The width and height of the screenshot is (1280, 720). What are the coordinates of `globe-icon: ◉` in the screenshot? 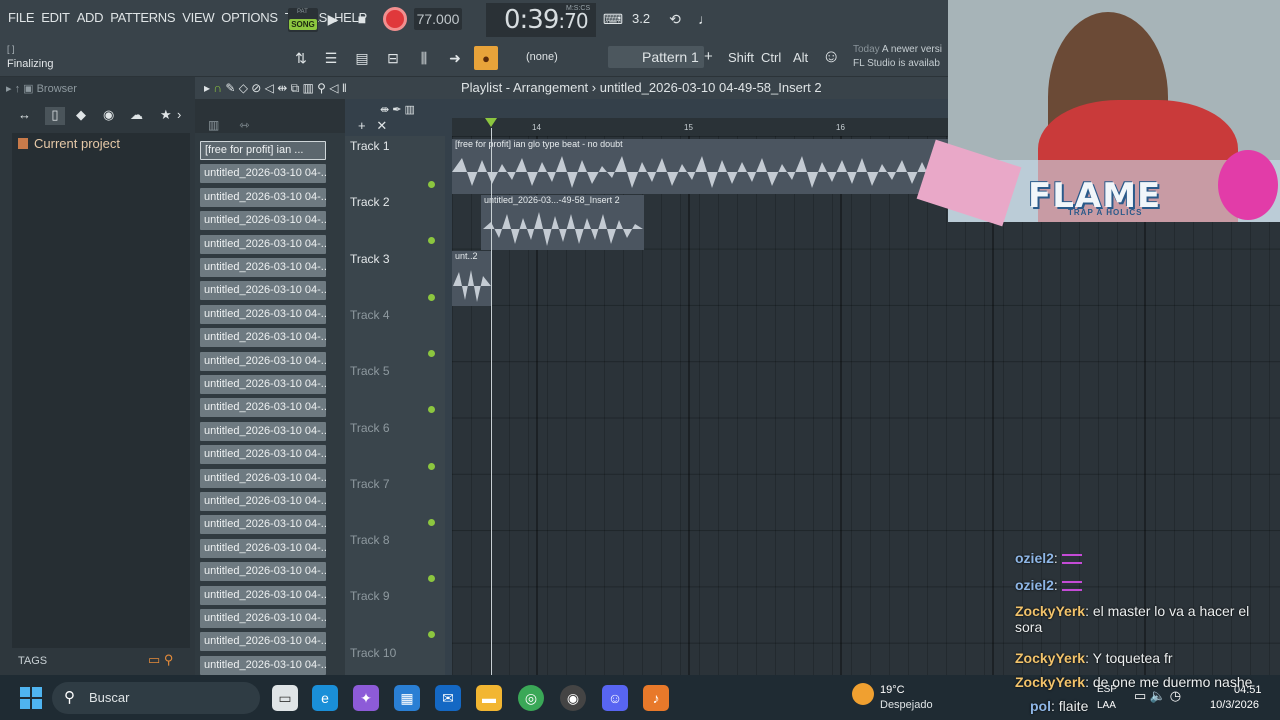 It's located at (108, 115).